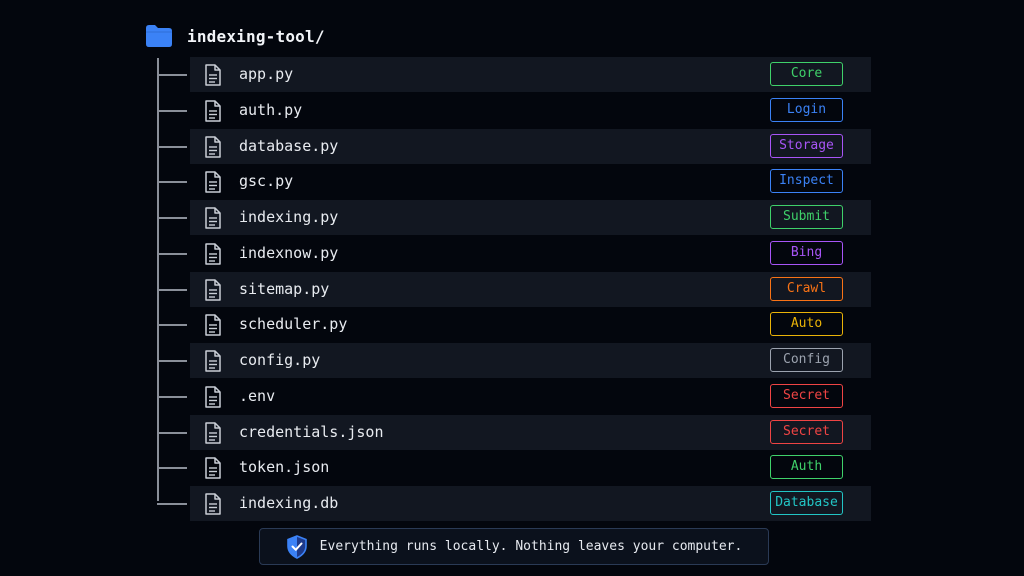 The height and width of the screenshot is (576, 1024). I want to click on file-row: auth.py Login, so click(514, 110).